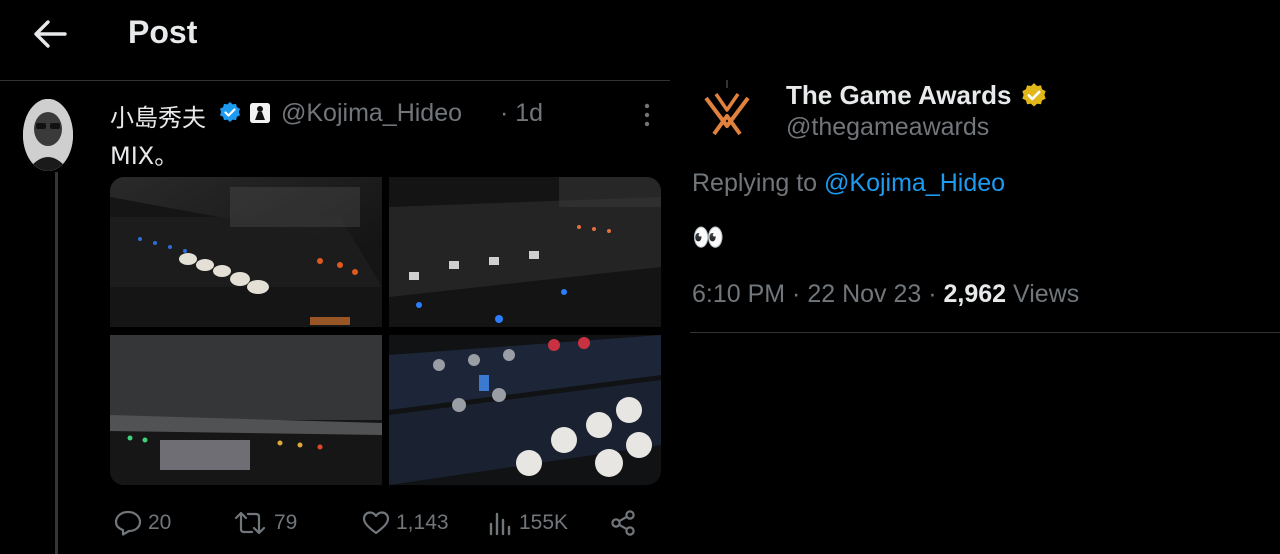 The image size is (1280, 554). What do you see at coordinates (985, 332) in the screenshot?
I see `reply-divider` at bounding box center [985, 332].